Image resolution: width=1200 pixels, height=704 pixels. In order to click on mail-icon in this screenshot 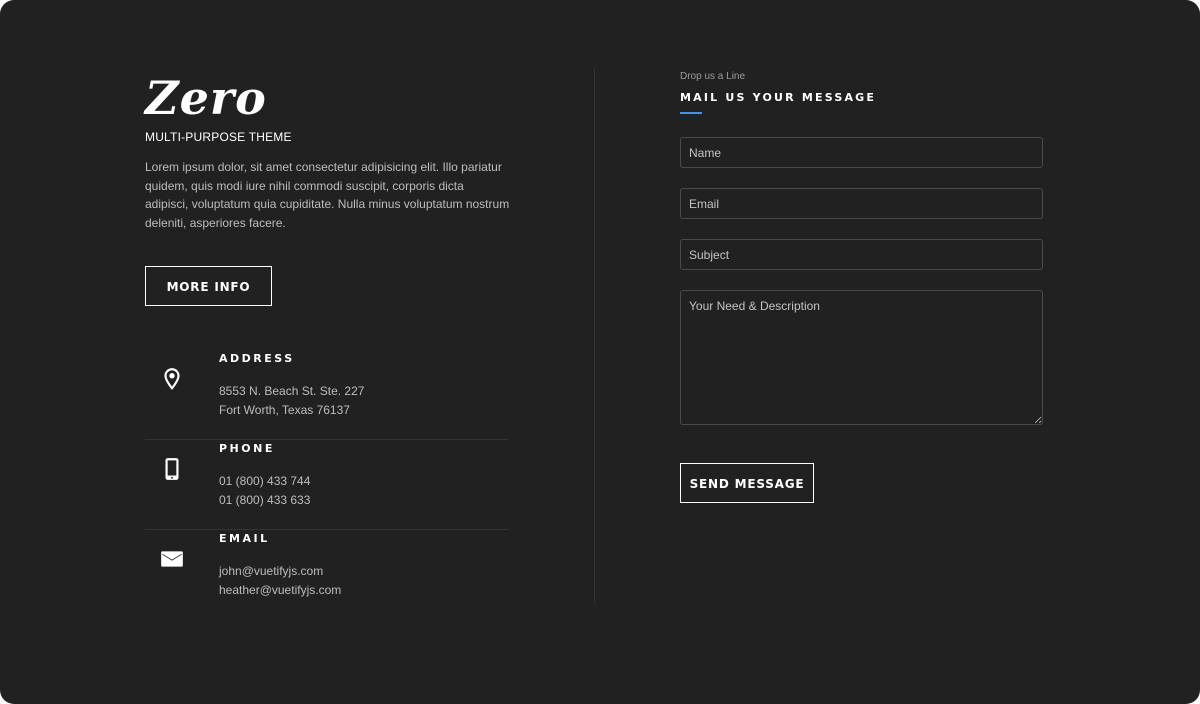, I will do `click(172, 559)`.